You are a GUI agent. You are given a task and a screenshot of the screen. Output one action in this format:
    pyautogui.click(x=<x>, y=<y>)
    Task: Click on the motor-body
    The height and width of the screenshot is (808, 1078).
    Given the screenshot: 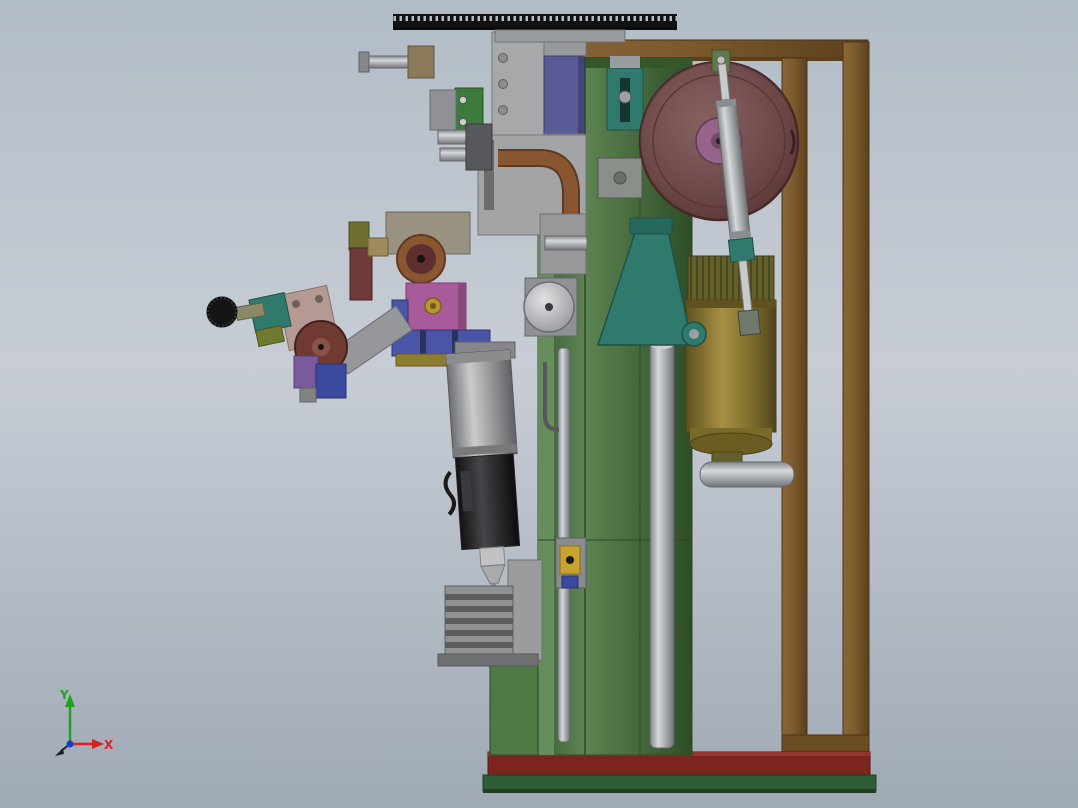 What is the action you would take?
    pyautogui.click(x=731, y=366)
    